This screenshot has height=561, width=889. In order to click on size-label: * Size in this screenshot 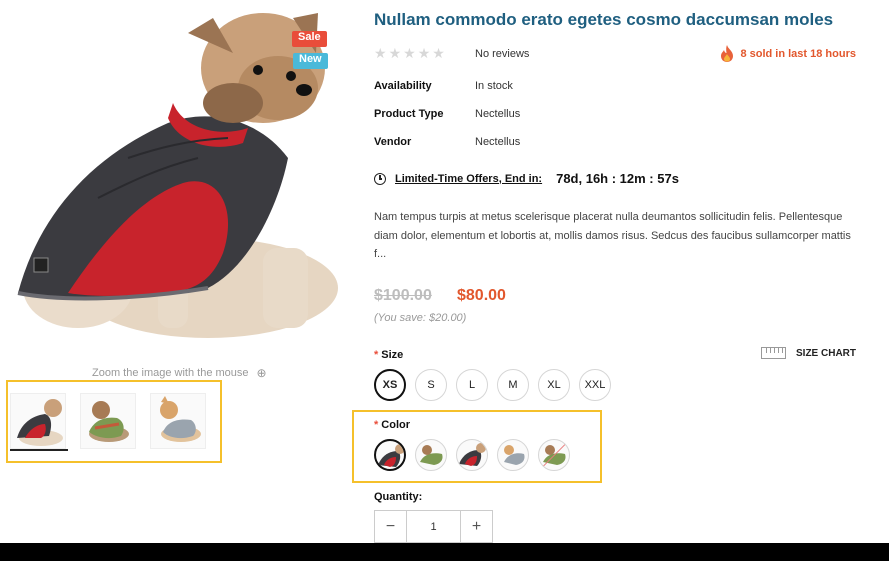, I will do `click(388, 355)`.